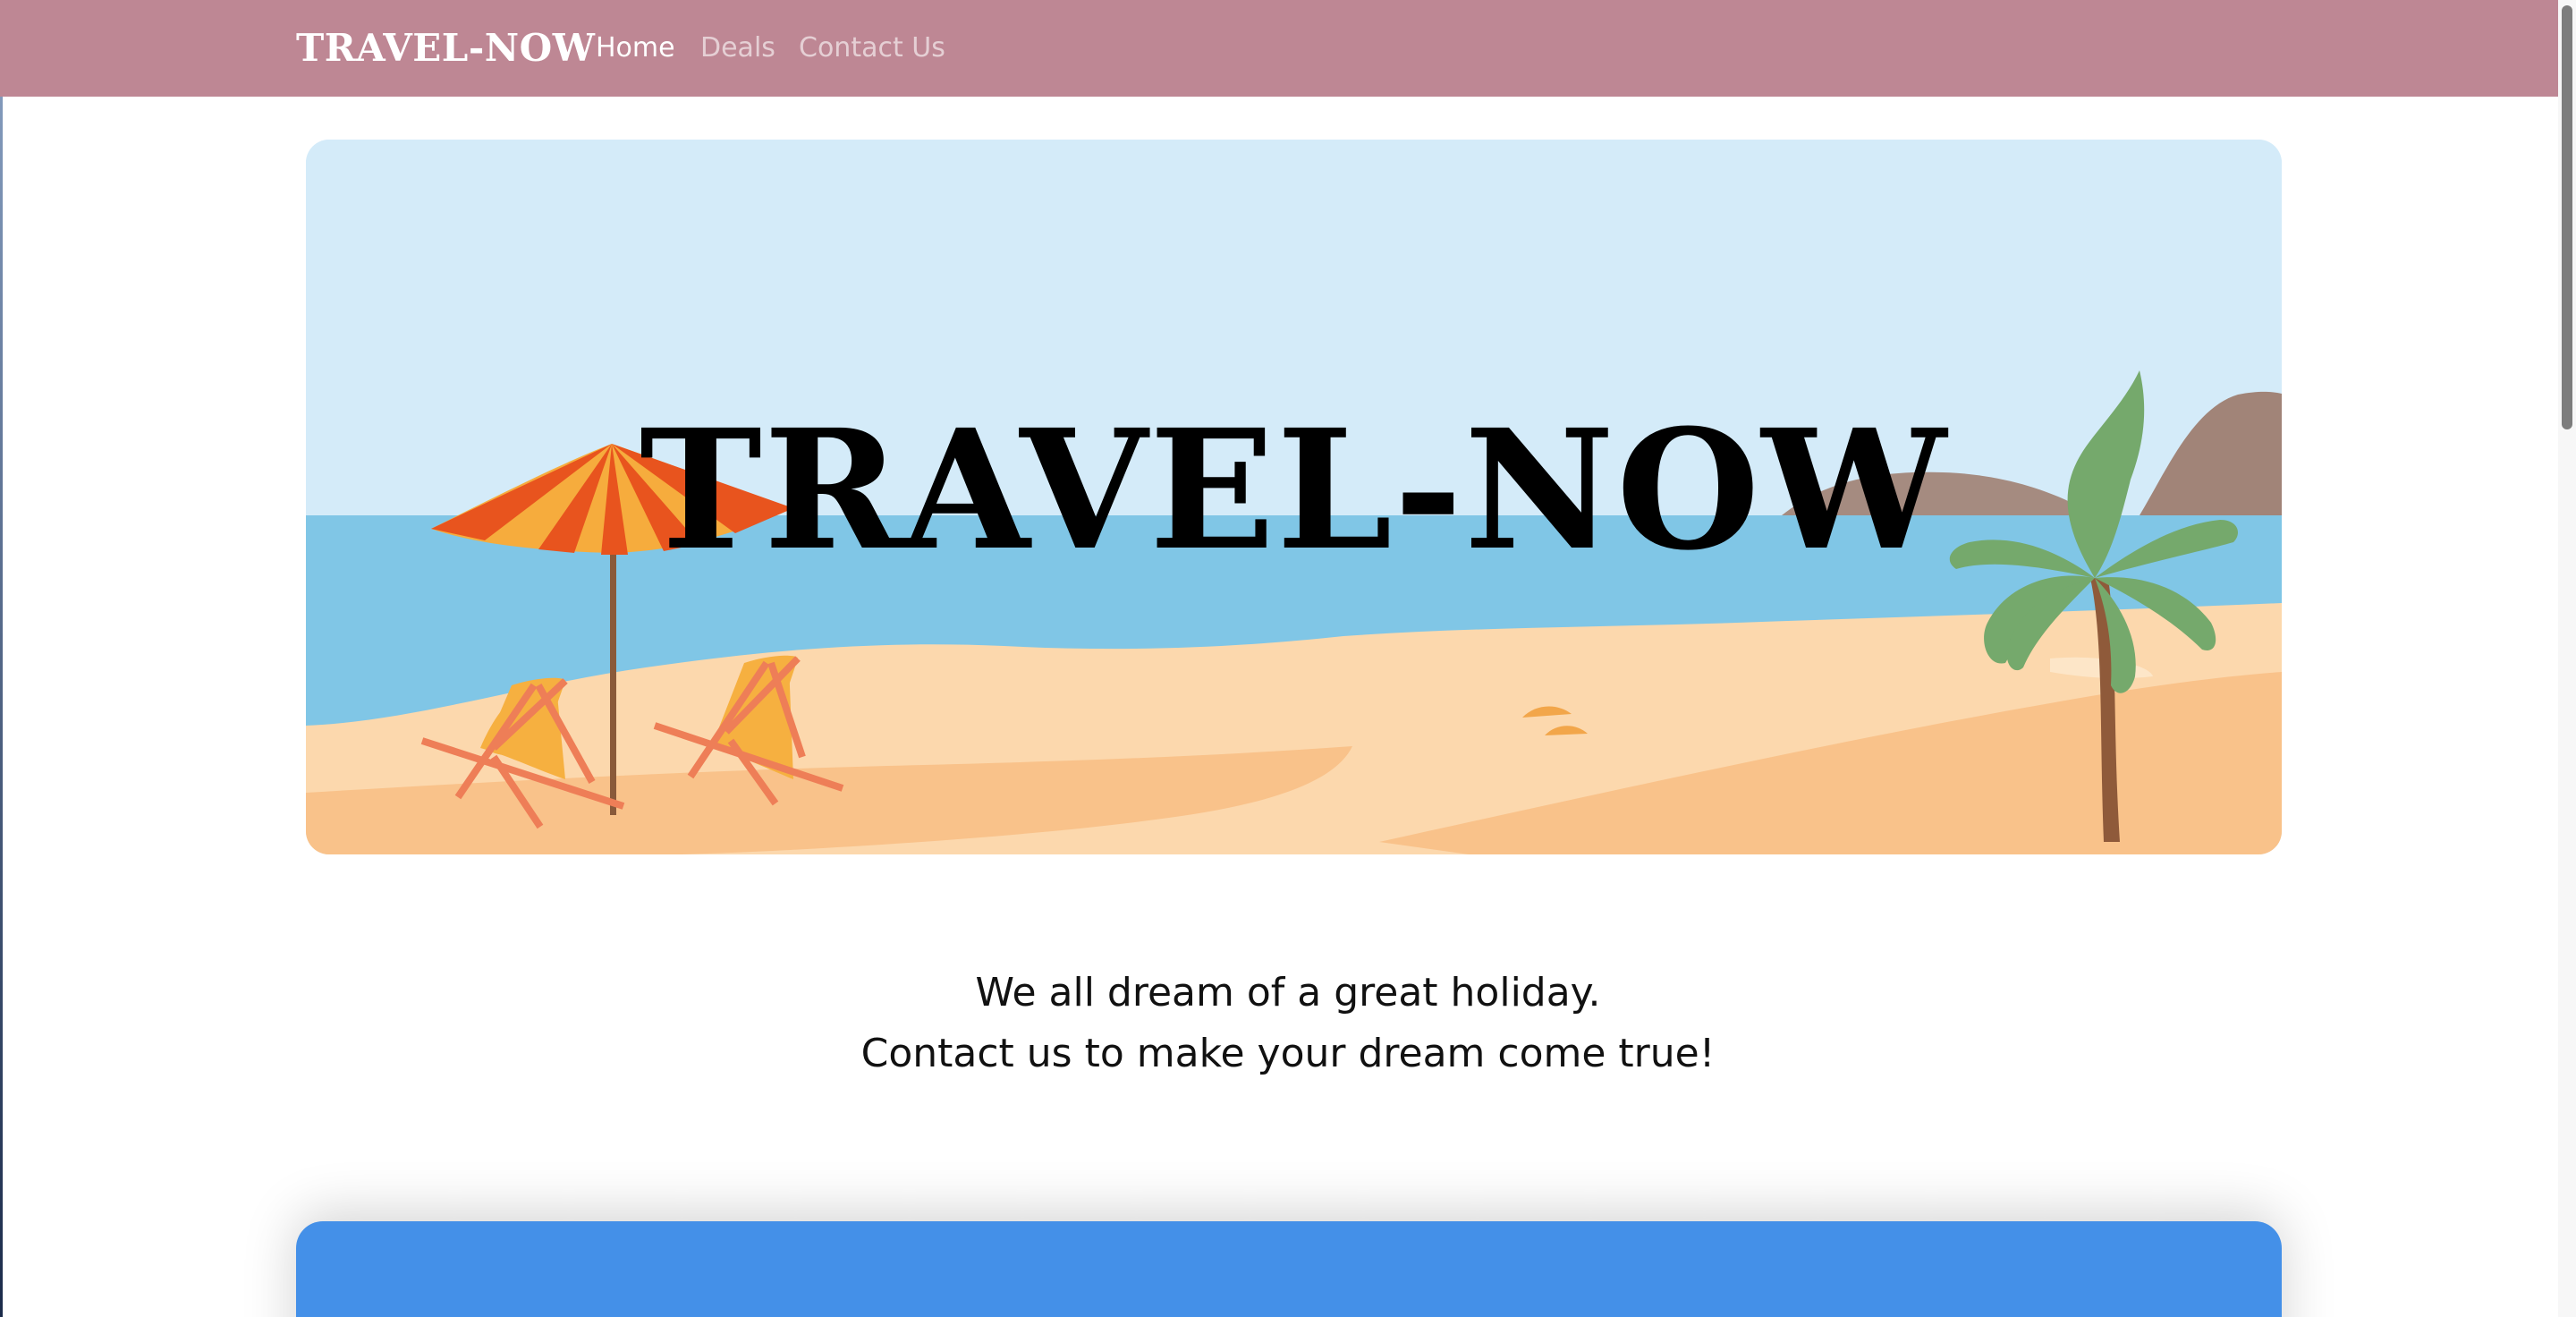  What do you see at coordinates (1294, 490) in the screenshot?
I see `hero-title: TRAVEL-NOW` at bounding box center [1294, 490].